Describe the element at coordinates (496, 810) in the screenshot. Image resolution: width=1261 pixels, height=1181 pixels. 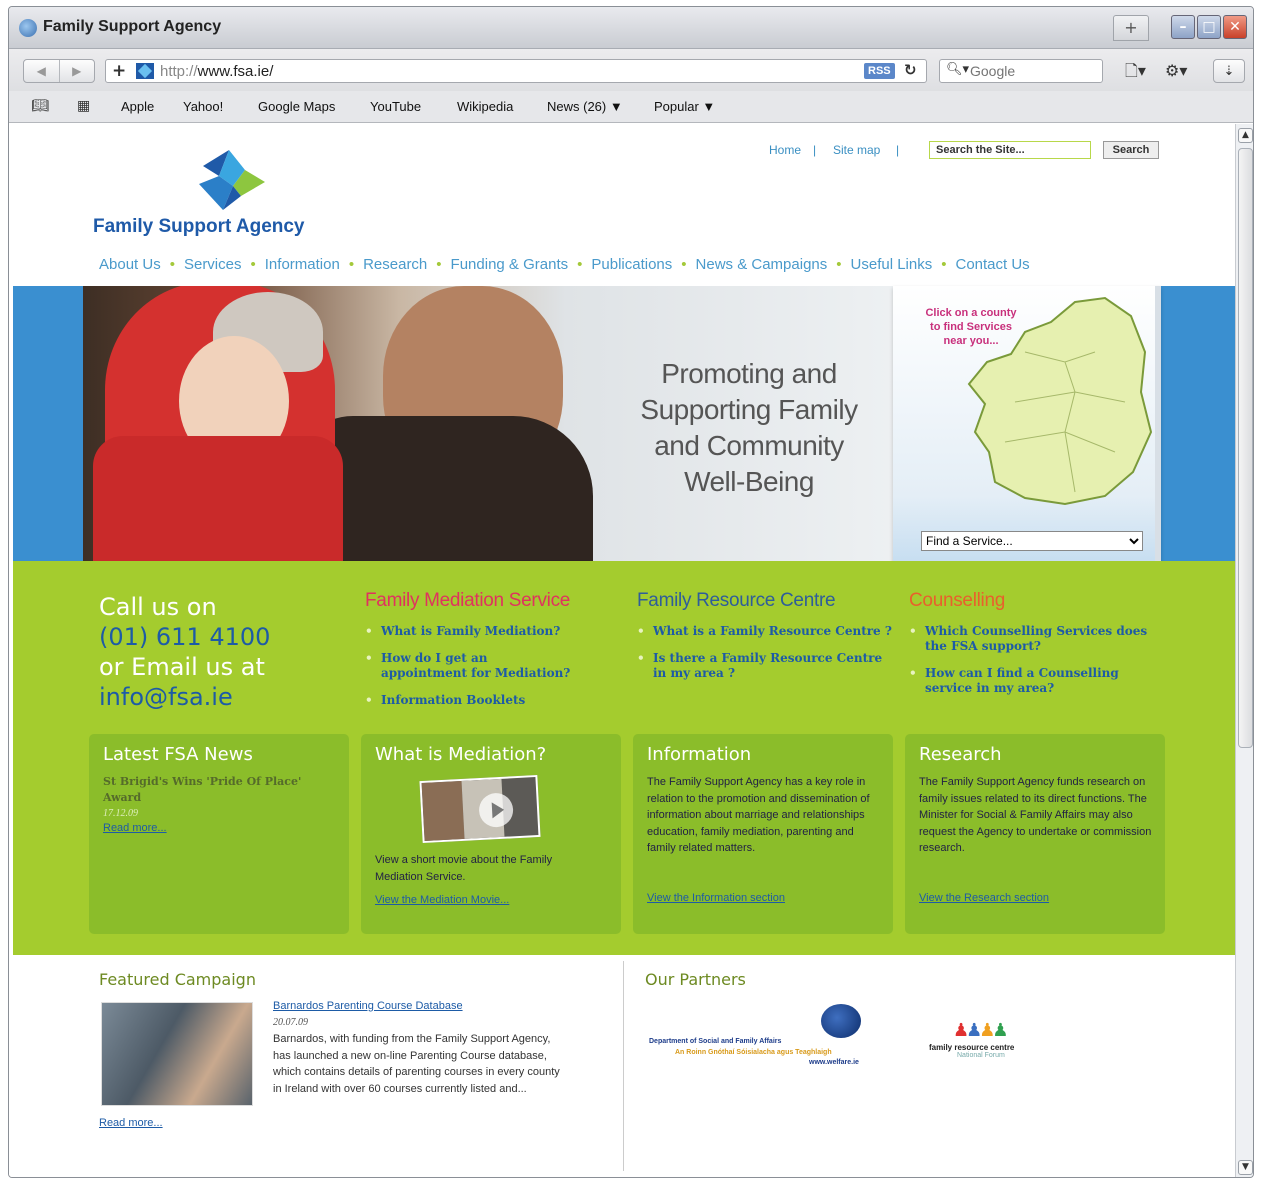
I see `play-icon` at that location.